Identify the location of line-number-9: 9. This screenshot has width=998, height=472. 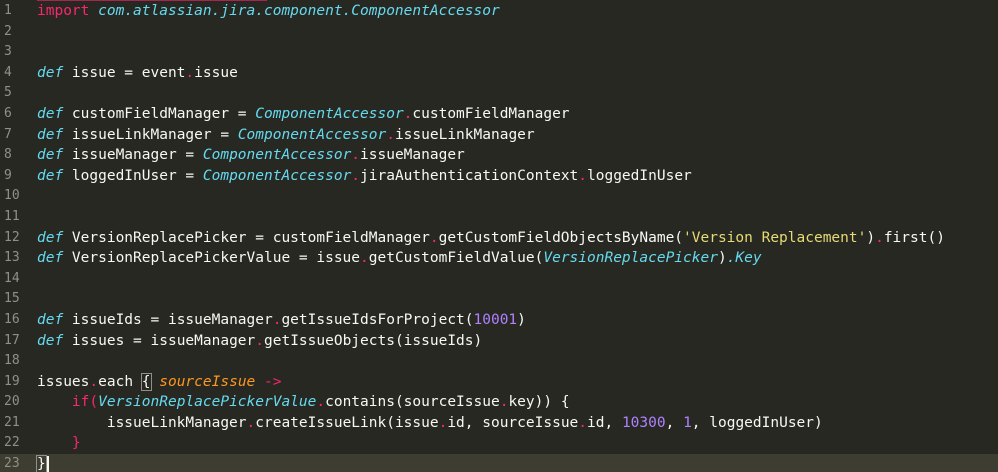
(8, 175).